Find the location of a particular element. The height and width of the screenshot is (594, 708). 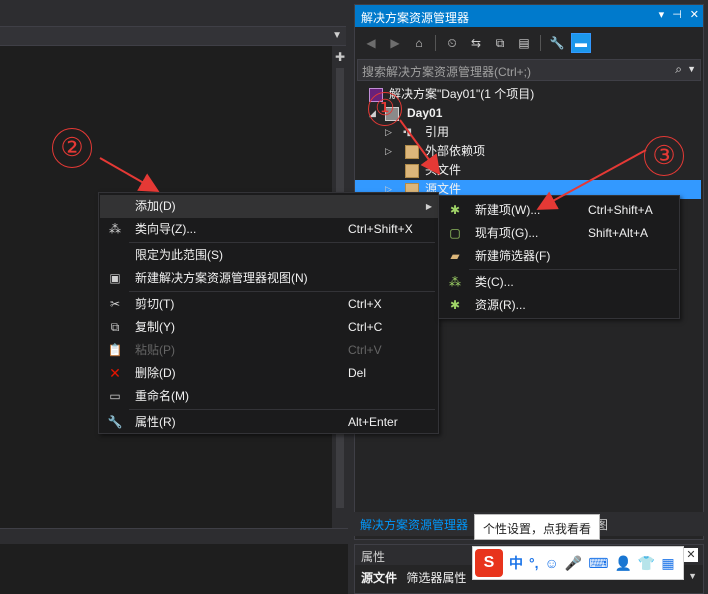

annotation-circle-3: ③ is located at coordinates (664, 156).